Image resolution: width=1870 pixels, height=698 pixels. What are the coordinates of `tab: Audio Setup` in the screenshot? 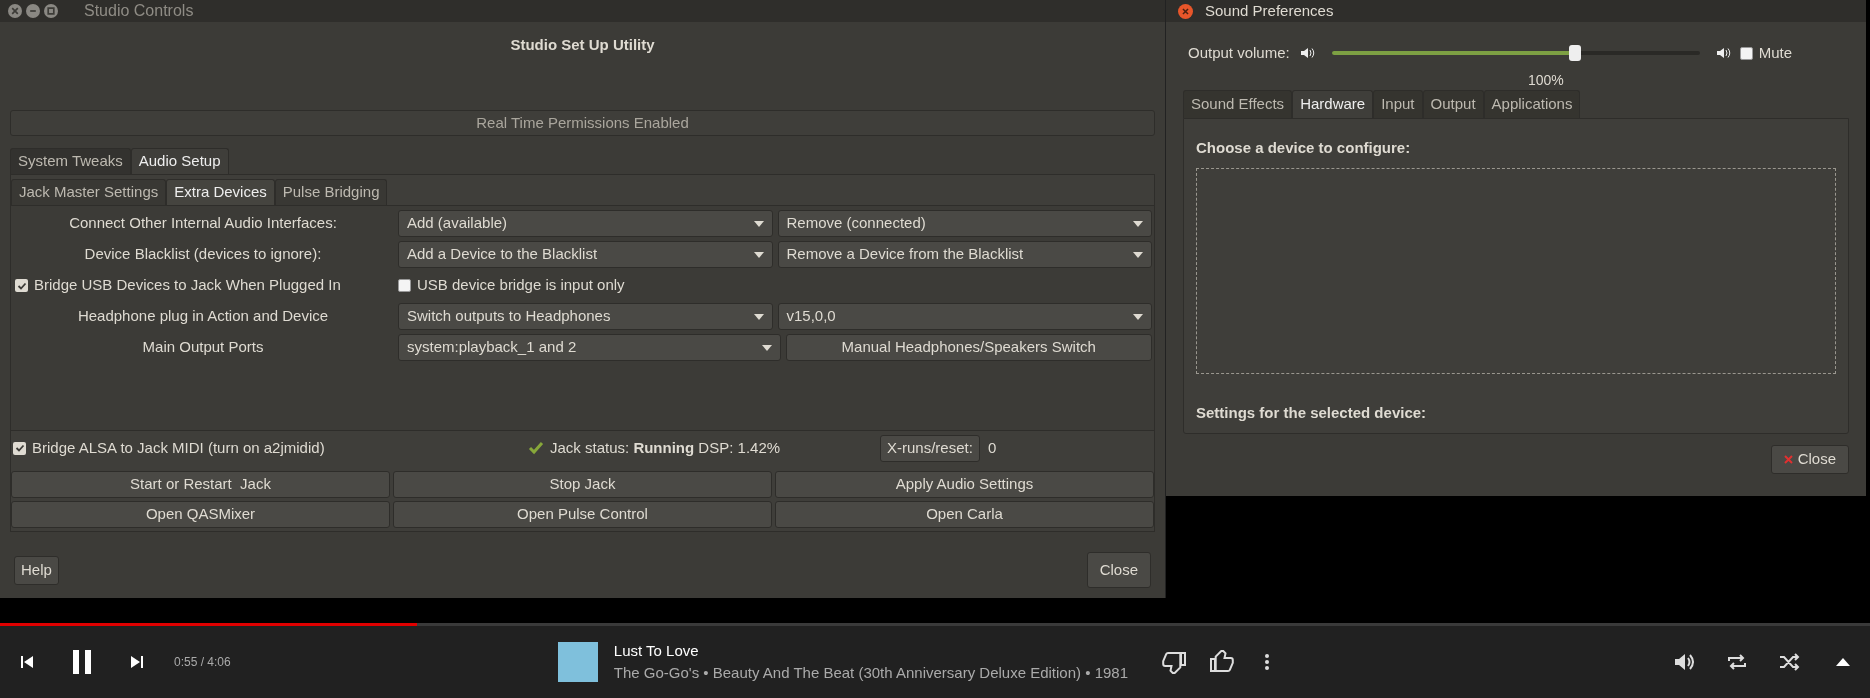 It's located at (179, 161).